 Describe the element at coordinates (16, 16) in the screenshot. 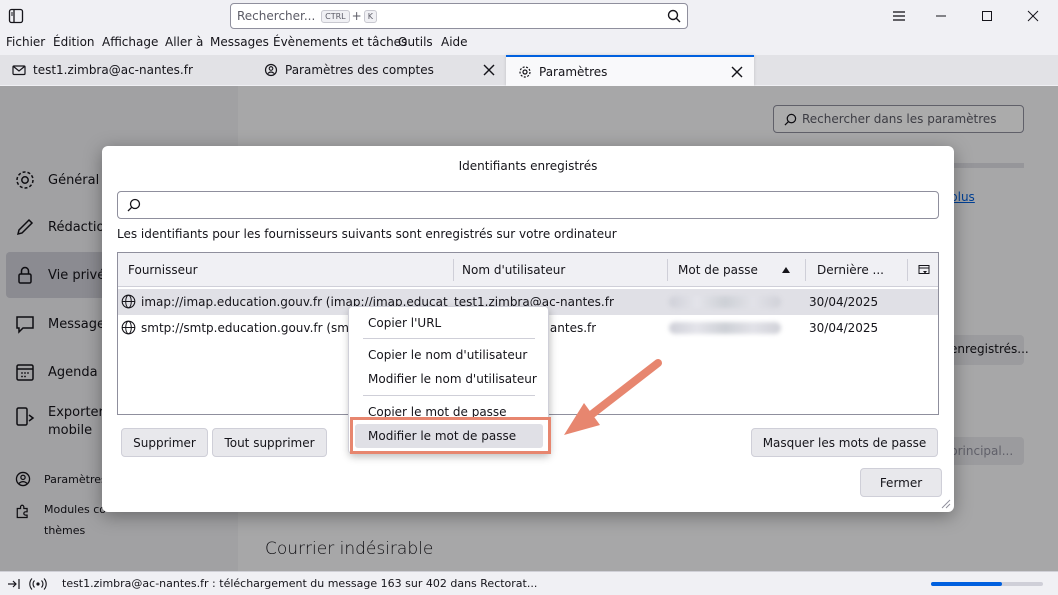

I see `sidebar-toggle-icon` at that location.